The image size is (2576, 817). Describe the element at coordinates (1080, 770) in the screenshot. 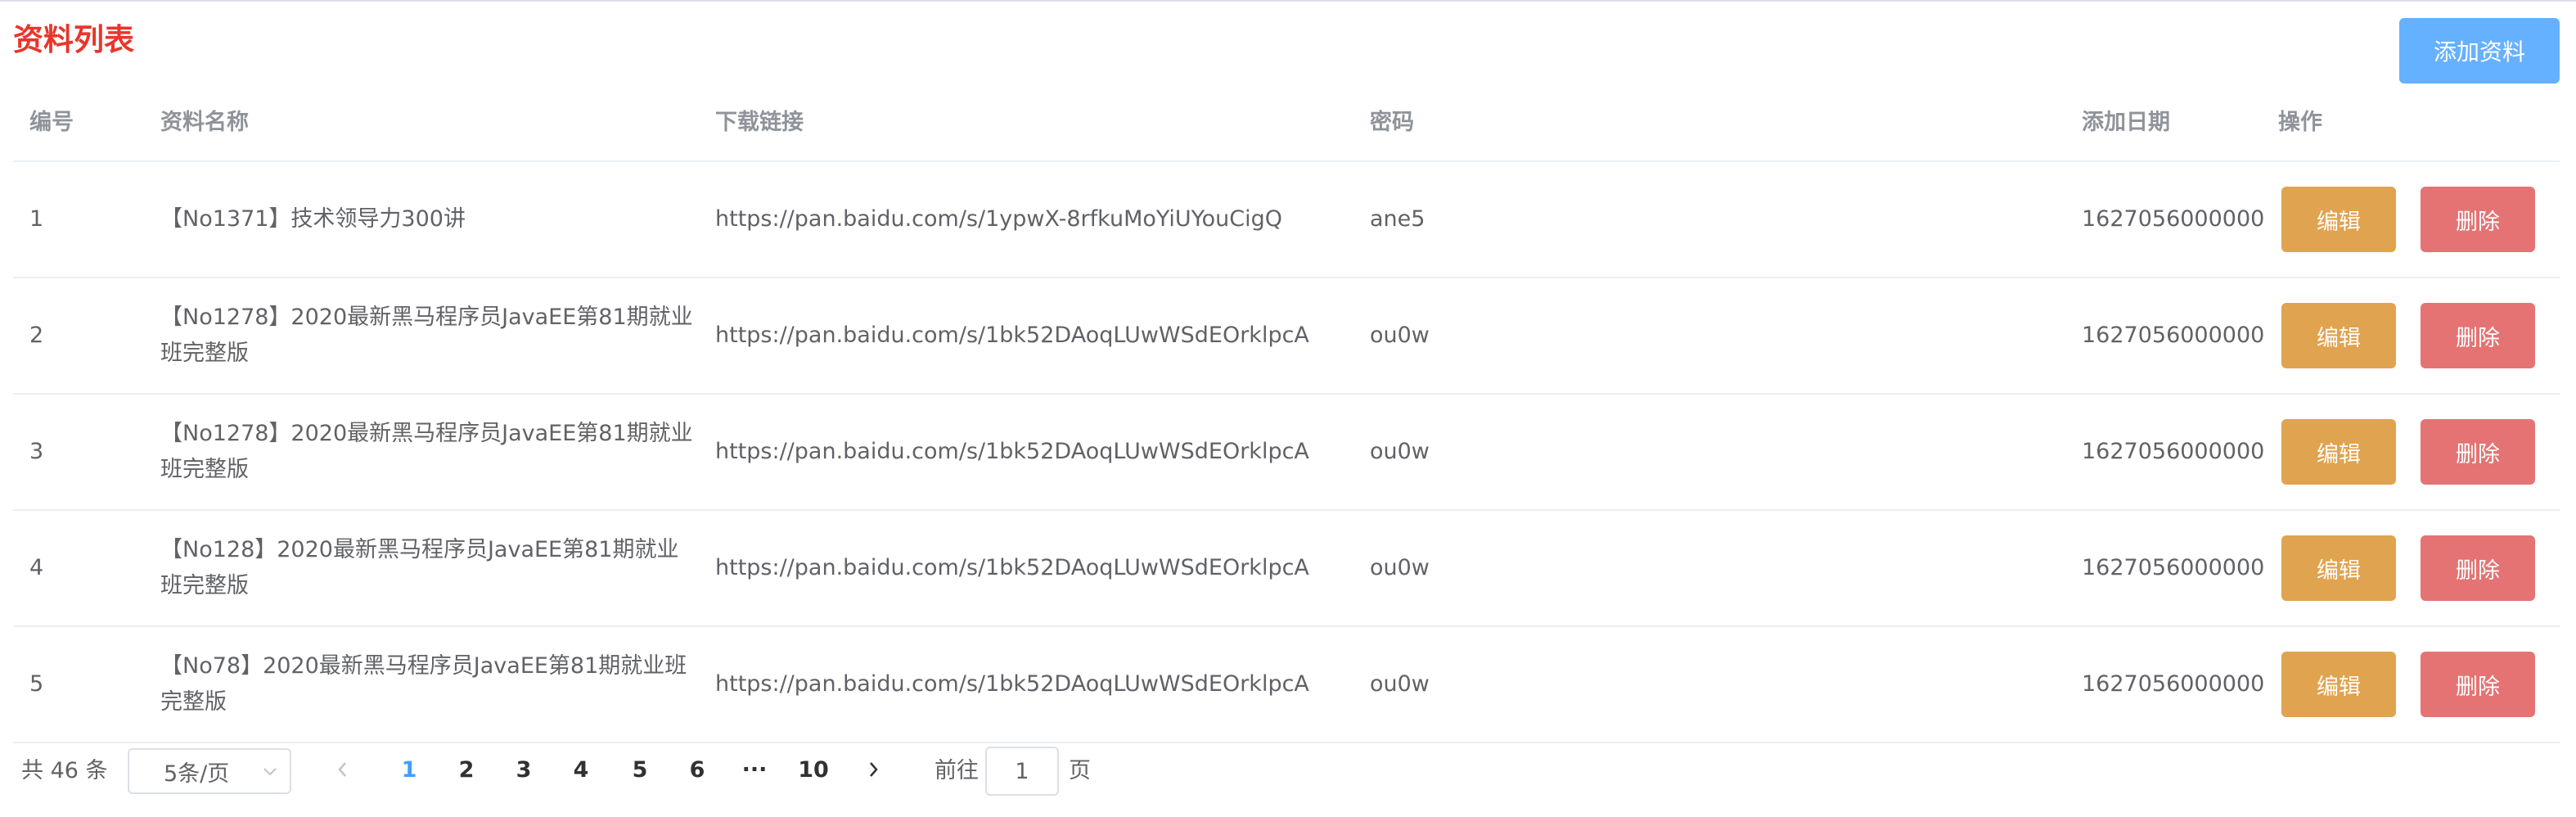

I see `goto-suffix: 页` at that location.